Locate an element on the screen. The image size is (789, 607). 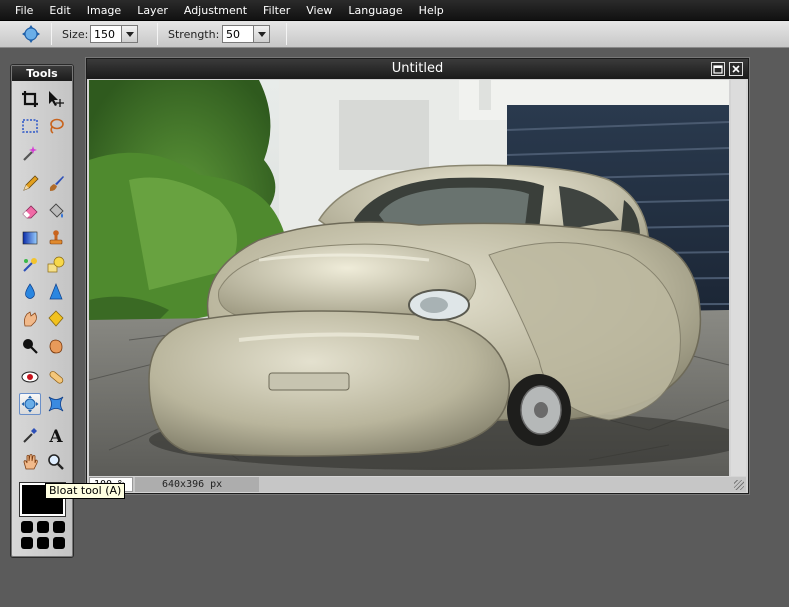
document-titlebar: Untitled is located at coordinates (417, 69).